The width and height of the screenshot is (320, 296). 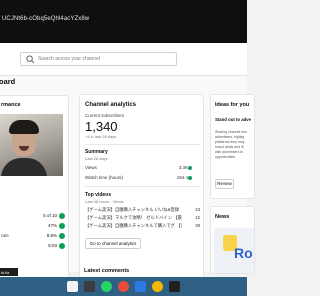 What do you see at coordinates (142, 210) in the screenshot?
I see `top-video-row: 【ゲーム実況】自腹購入チャンネル いいね&登録 43` at bounding box center [142, 210].